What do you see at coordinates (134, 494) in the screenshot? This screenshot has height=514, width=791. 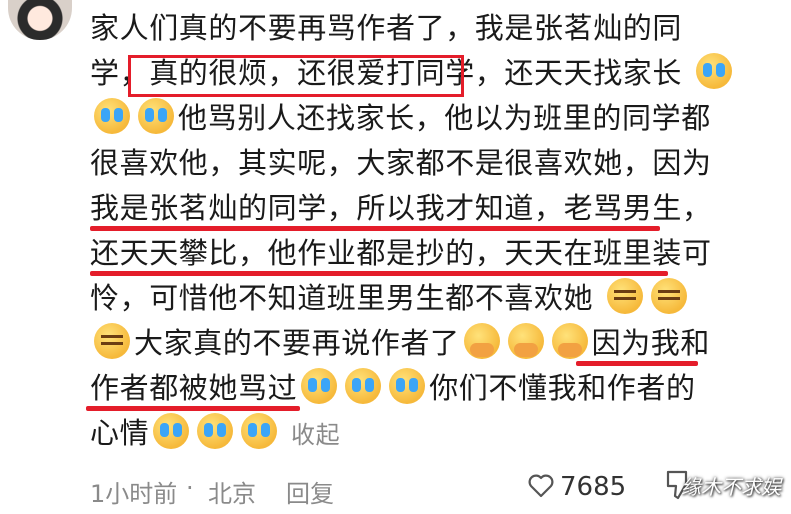 I see `timestamp: 1小时前` at bounding box center [134, 494].